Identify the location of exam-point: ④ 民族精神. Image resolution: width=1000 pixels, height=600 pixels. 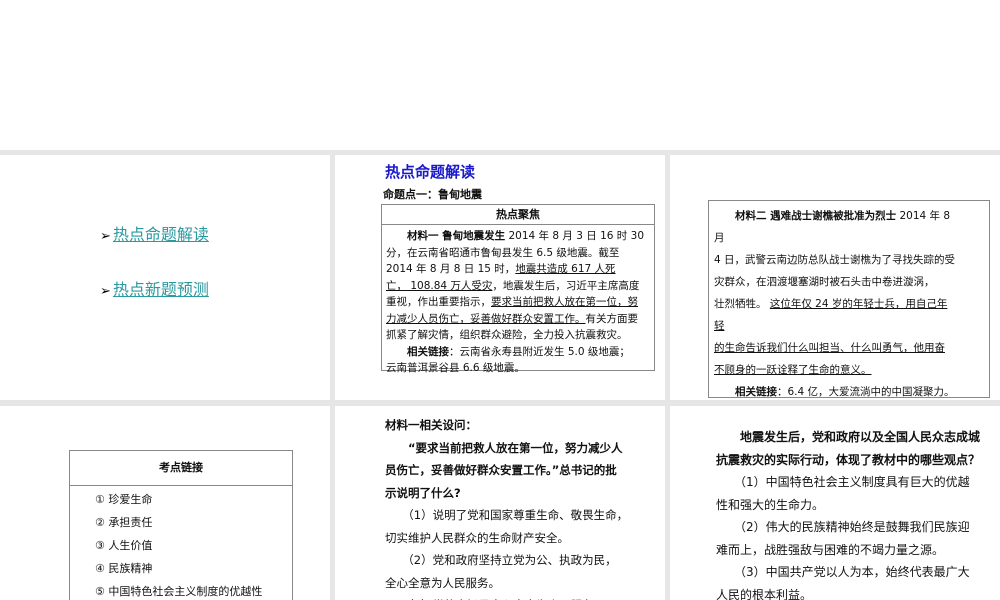
(124, 568).